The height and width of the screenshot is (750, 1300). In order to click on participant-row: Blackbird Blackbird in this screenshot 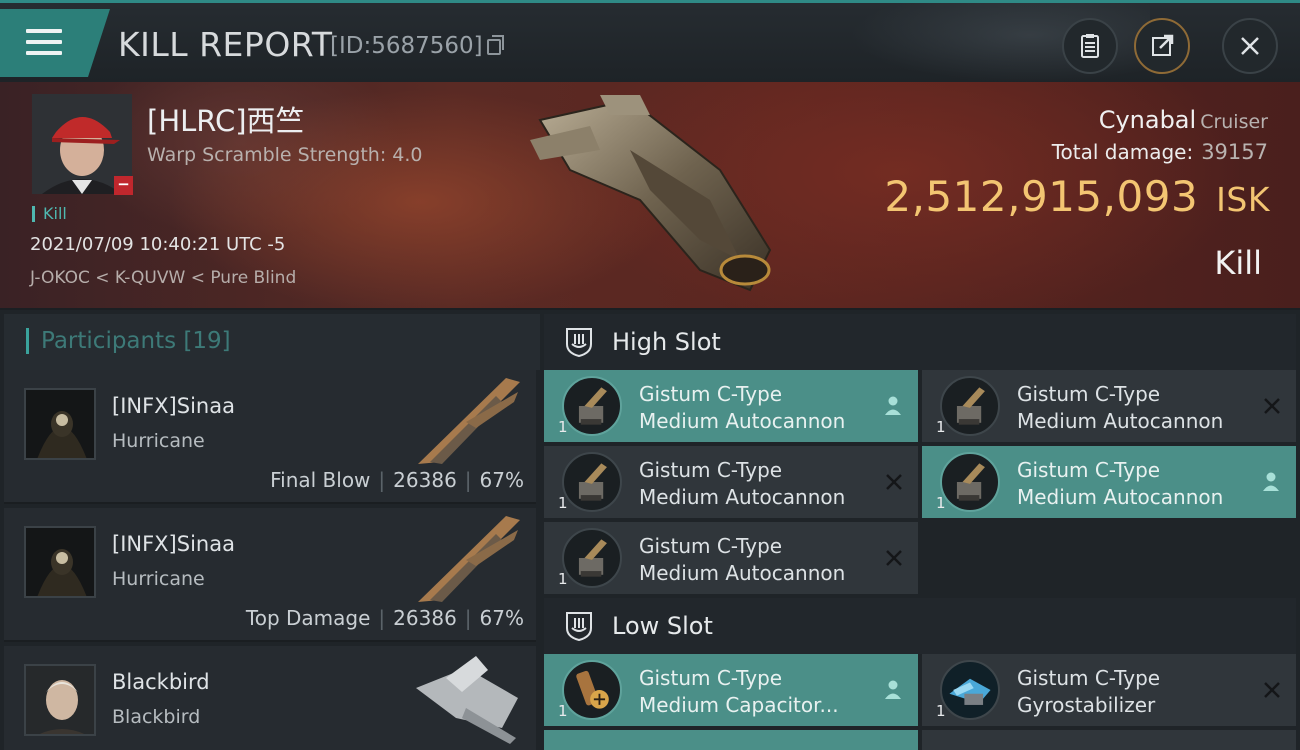, I will do `click(270, 698)`.